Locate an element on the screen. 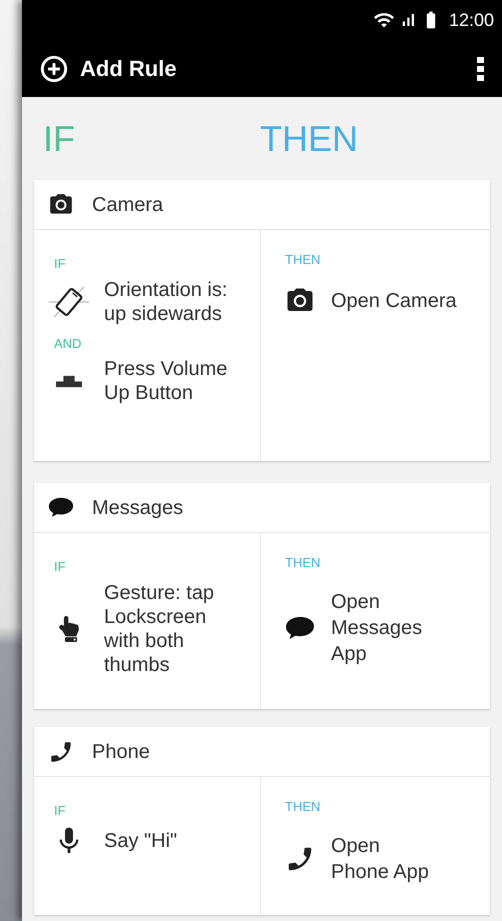 The image size is (502, 921). action-text: Open Messages App is located at coordinates (376, 628).